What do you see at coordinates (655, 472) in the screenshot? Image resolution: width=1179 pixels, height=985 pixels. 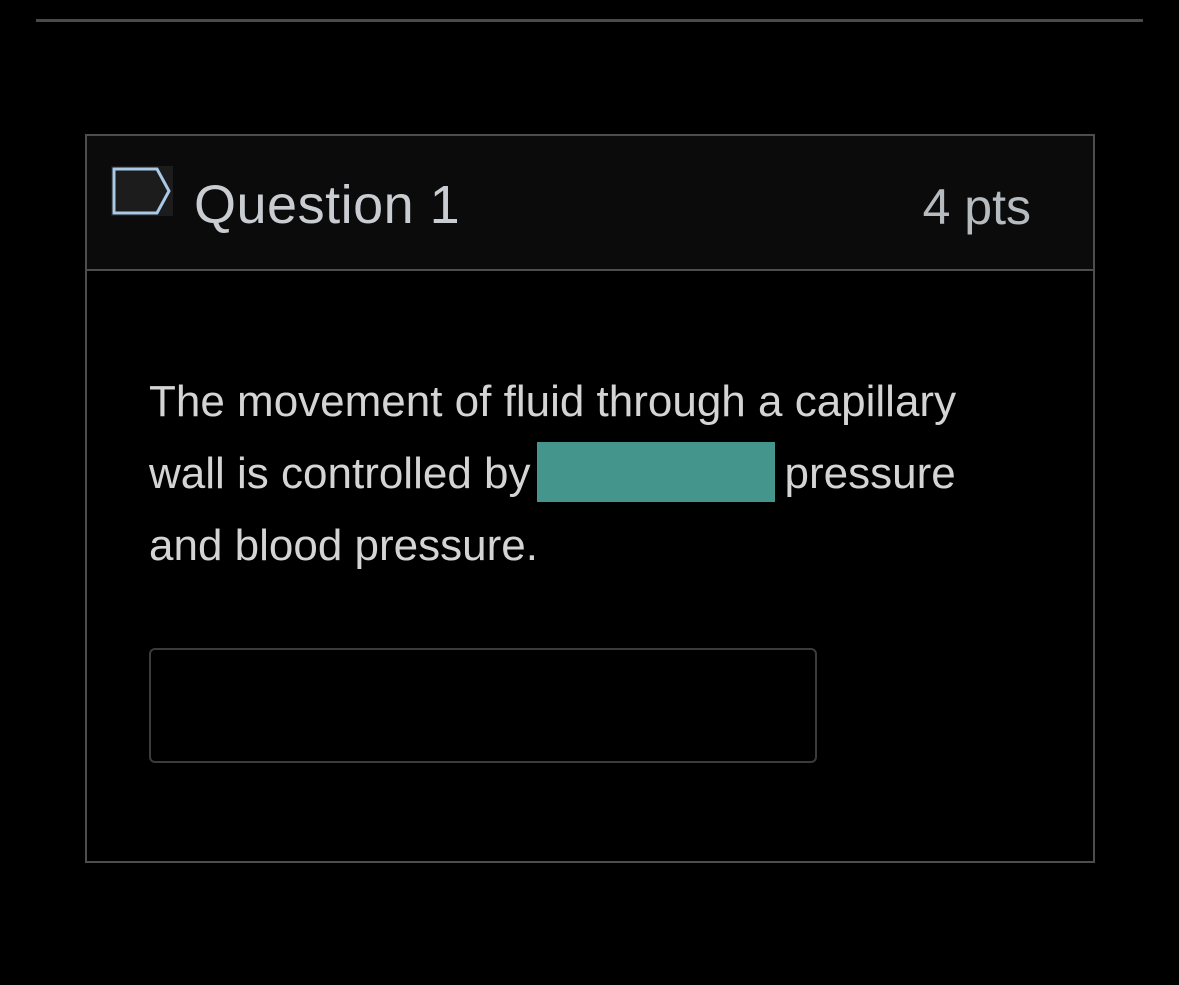 I see `blank-highlight` at bounding box center [655, 472].